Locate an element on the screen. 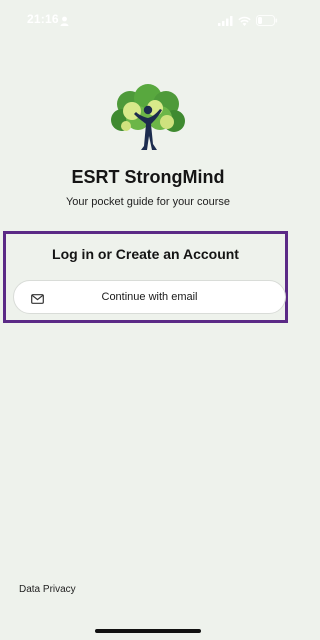 The image size is (320, 640). wifi-icon is located at coordinates (244, 22).